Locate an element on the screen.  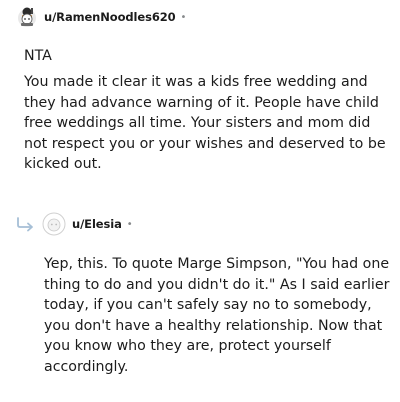
reply-arrow-icon is located at coordinates (26, 224).